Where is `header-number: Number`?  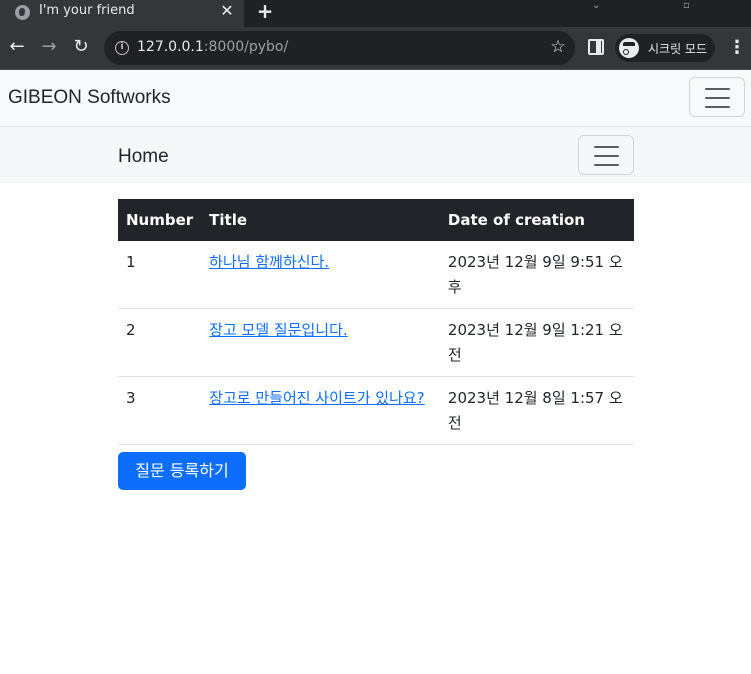
header-number: Number is located at coordinates (160, 220).